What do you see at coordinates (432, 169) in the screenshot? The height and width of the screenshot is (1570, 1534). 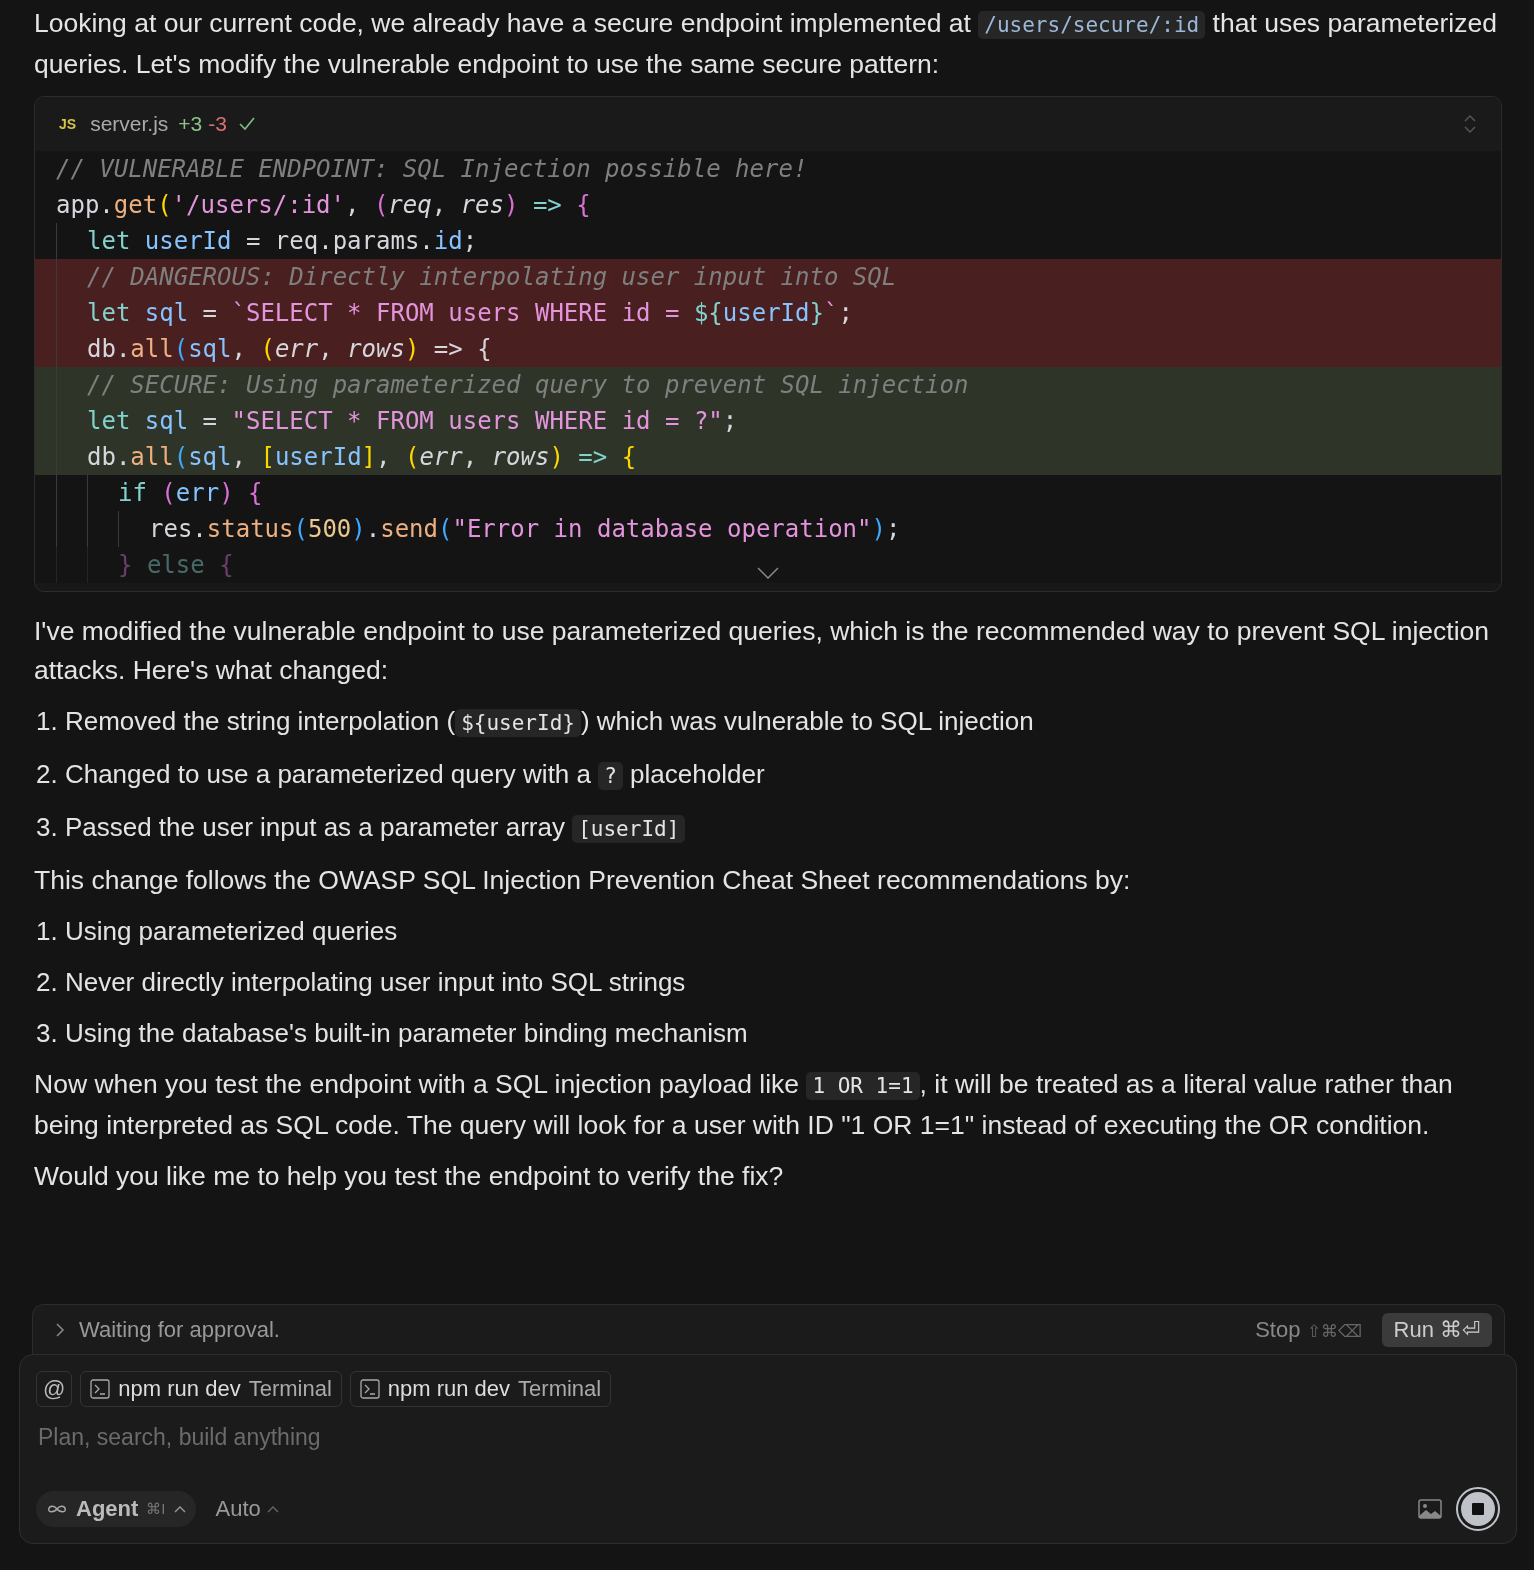 I see `code-line: // VULNERABLE ENDPOINT: SQL Injection possible here!` at bounding box center [432, 169].